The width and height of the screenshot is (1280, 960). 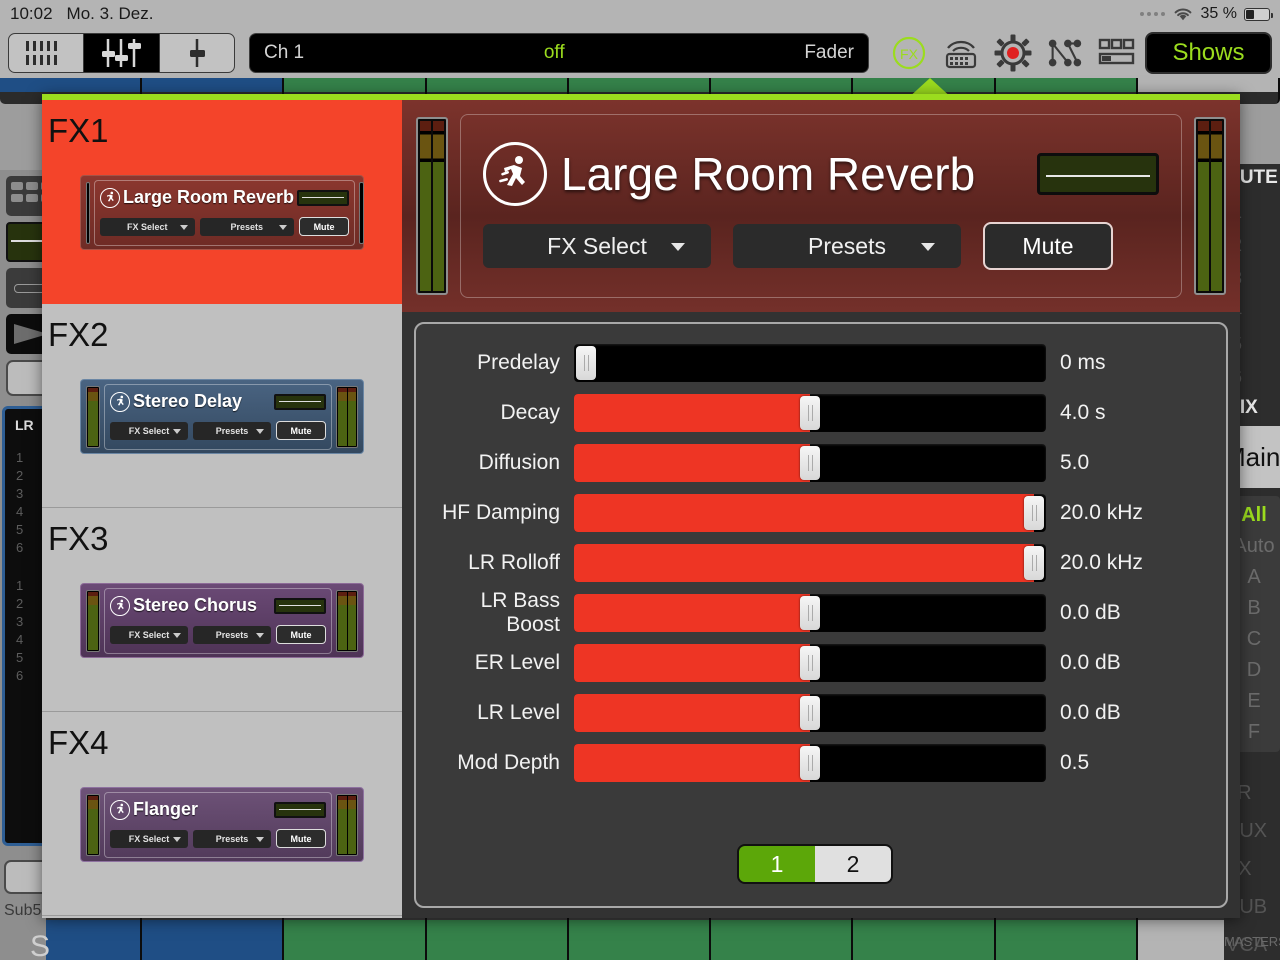 What do you see at coordinates (810, 363) in the screenshot?
I see `parameter-slider-predelay` at bounding box center [810, 363].